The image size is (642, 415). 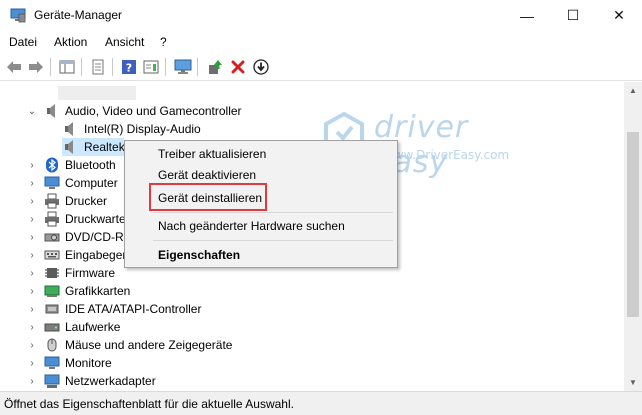 I want to click on window-title: Geräte-Manager, so click(x=78, y=15).